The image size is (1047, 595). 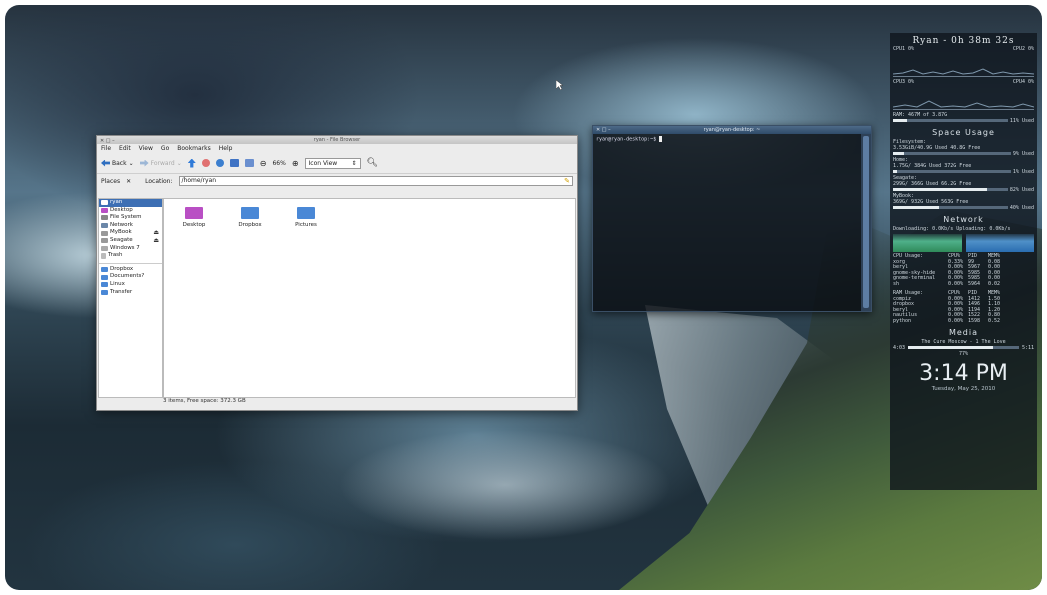 I want to click on trash-icon, so click(x=103, y=255).